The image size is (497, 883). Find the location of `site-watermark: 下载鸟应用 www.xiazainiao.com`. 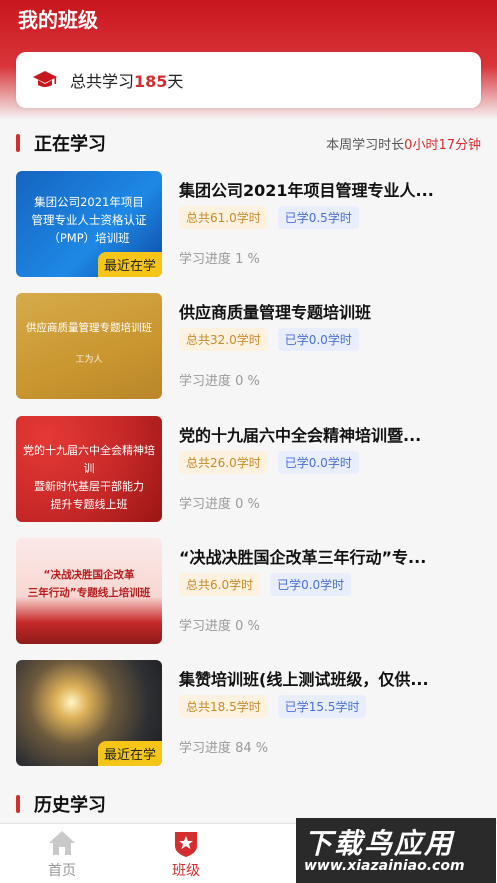

site-watermark: 下载鸟应用 www.xiazainiao.com is located at coordinates (396, 850).